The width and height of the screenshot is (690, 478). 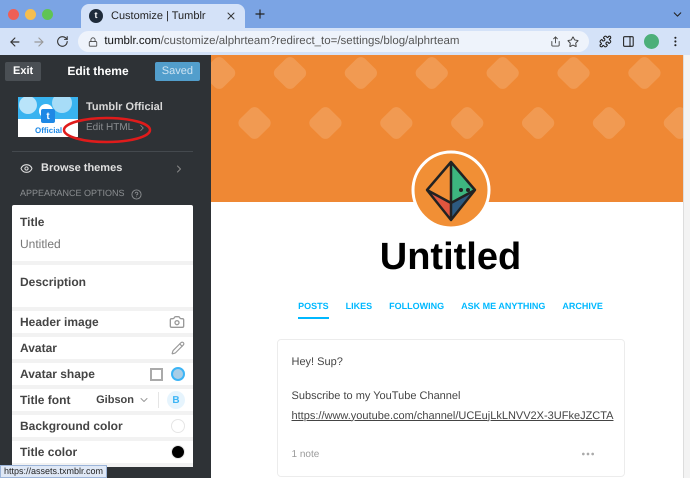 I want to click on exit-button: Exit, so click(x=23, y=71).